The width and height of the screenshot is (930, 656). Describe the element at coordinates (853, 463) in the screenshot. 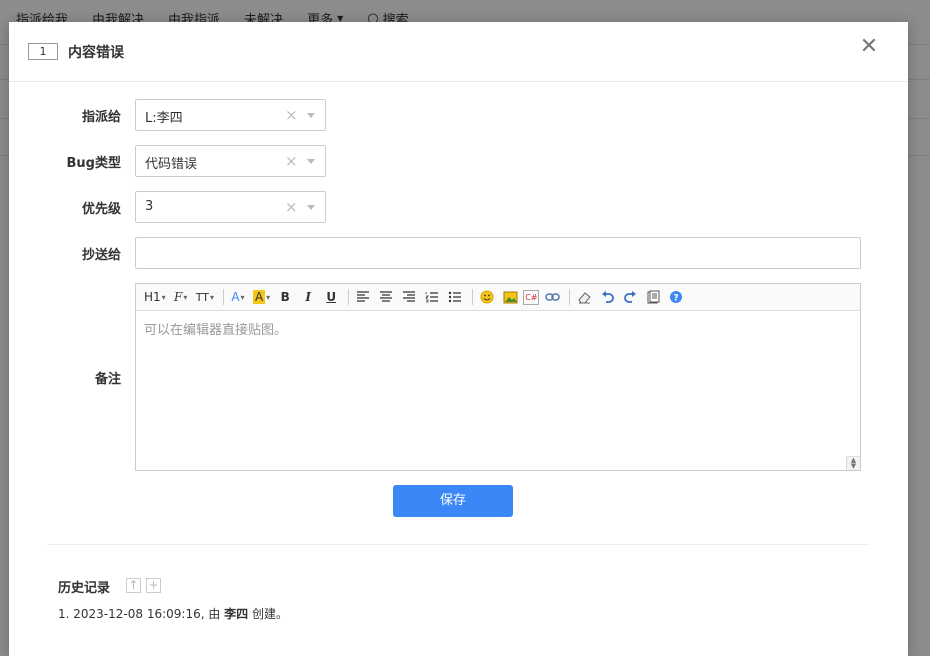

I see `resize-handle: ▲ ▼` at that location.